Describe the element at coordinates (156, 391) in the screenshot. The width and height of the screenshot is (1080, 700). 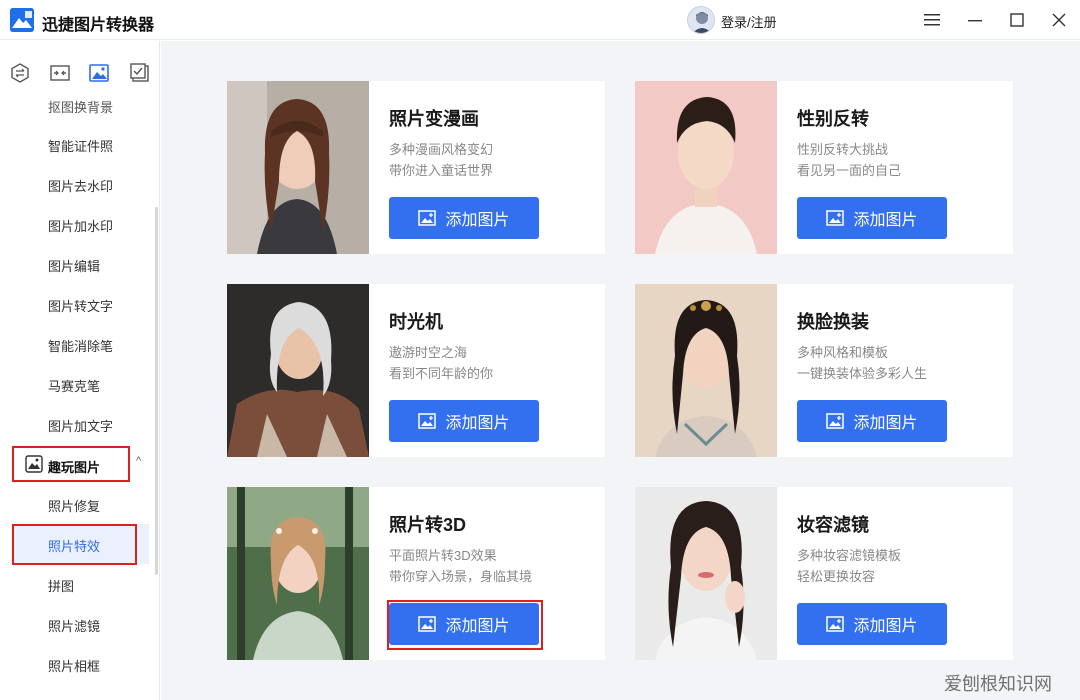
I see `sidebar-scrollbar` at that location.